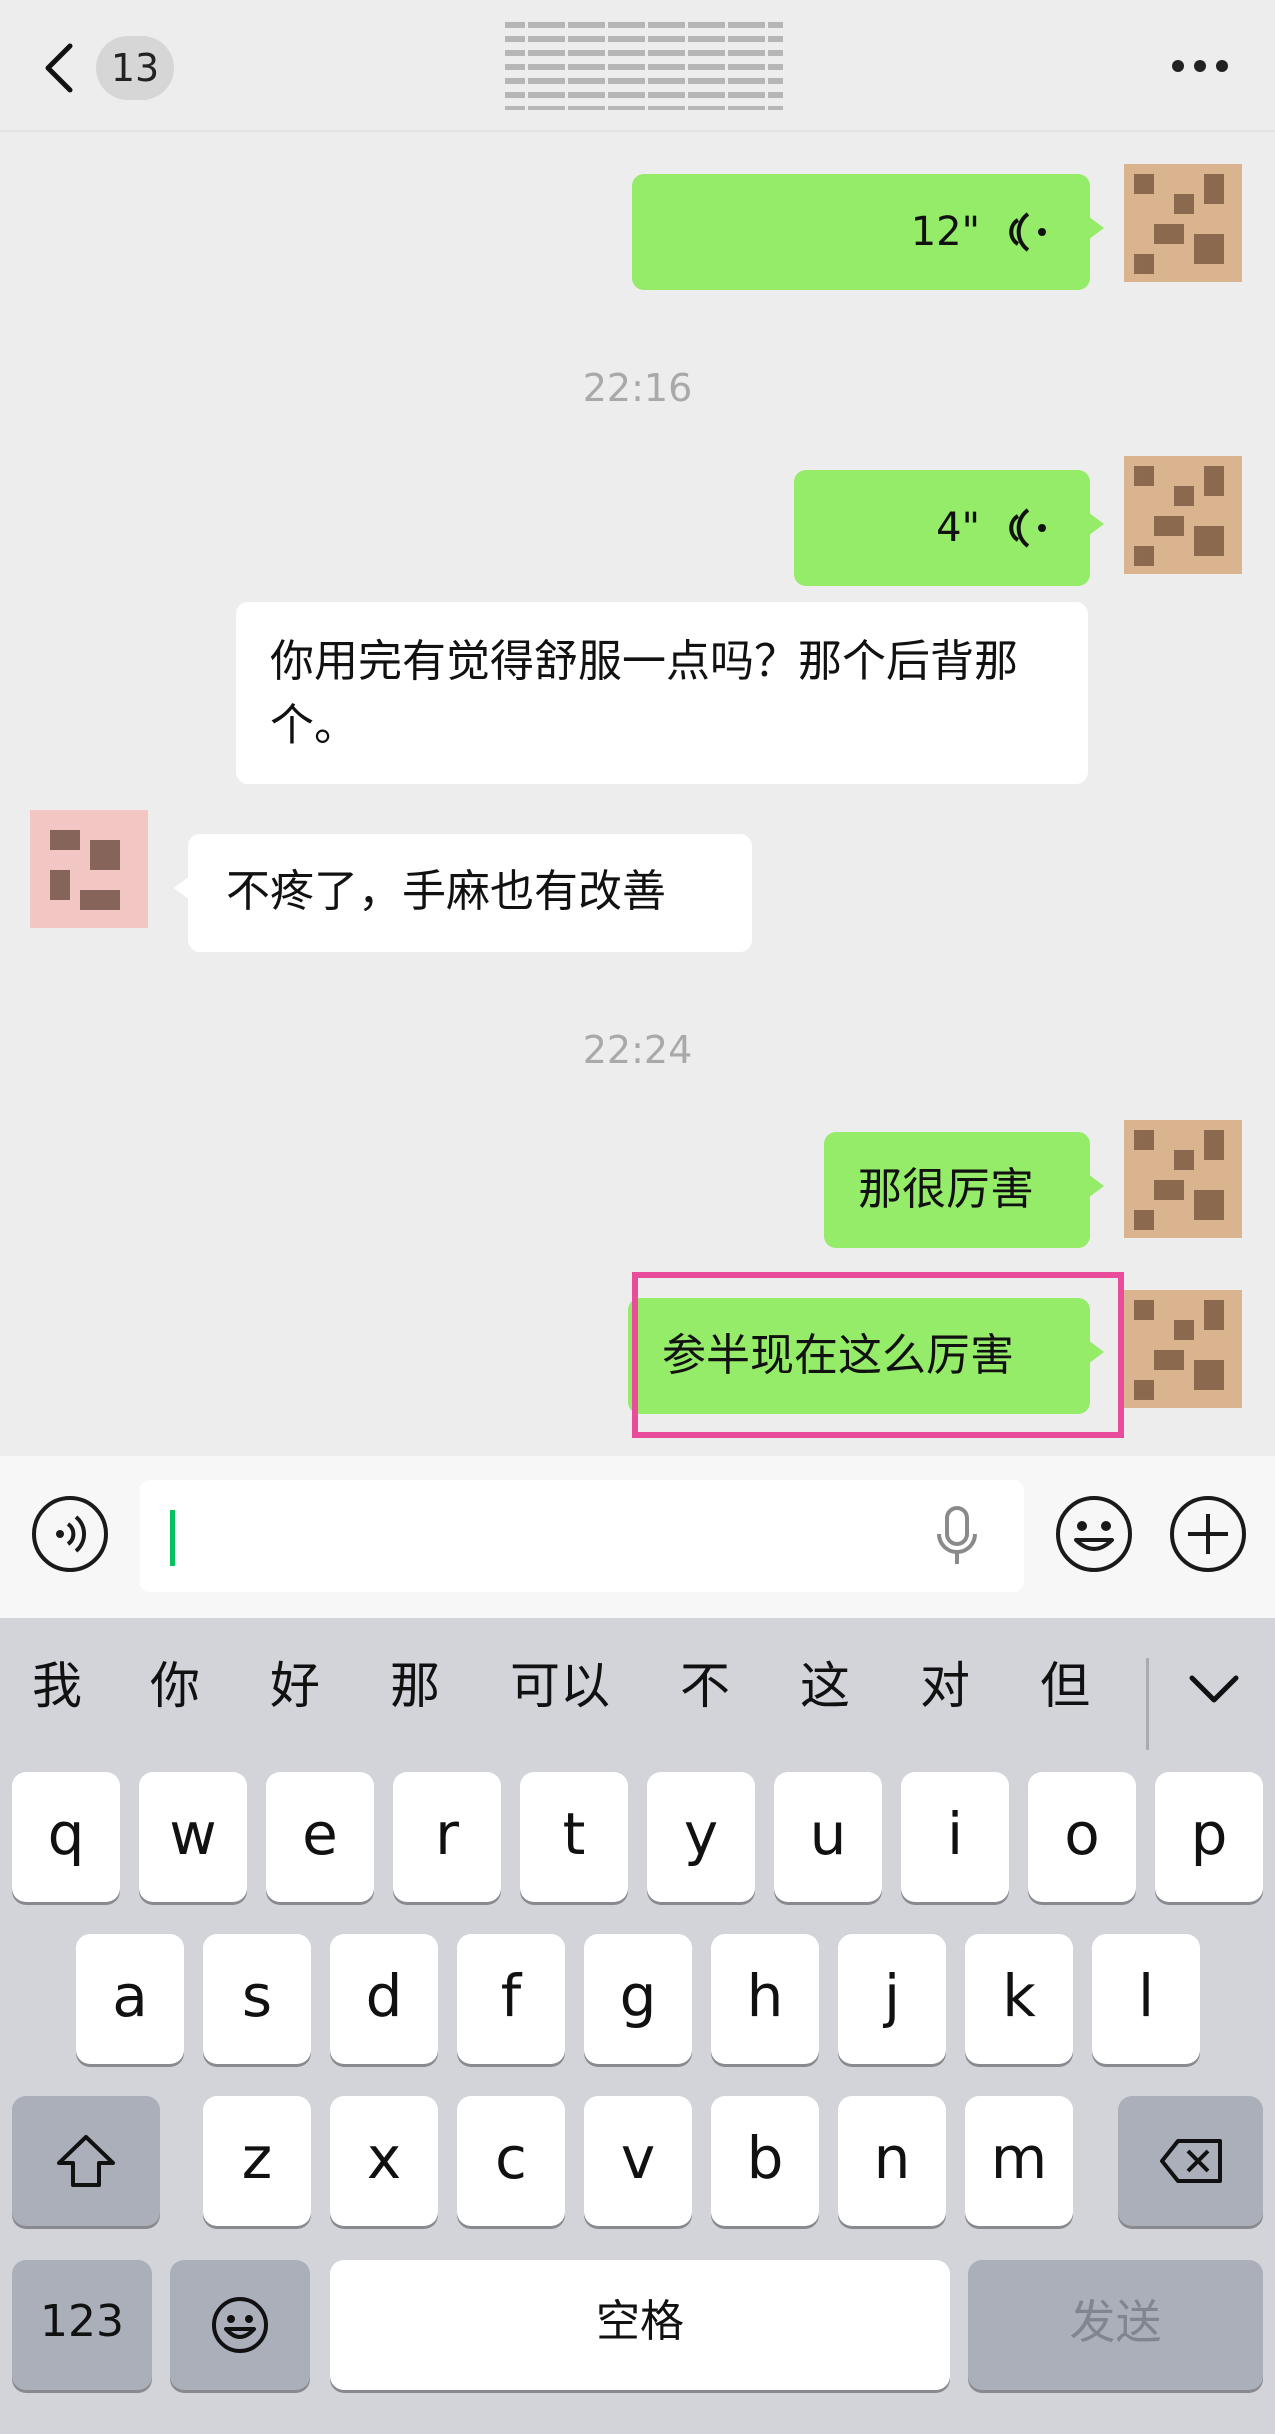  What do you see at coordinates (193, 1837) in the screenshot?
I see `key-w: w` at bounding box center [193, 1837].